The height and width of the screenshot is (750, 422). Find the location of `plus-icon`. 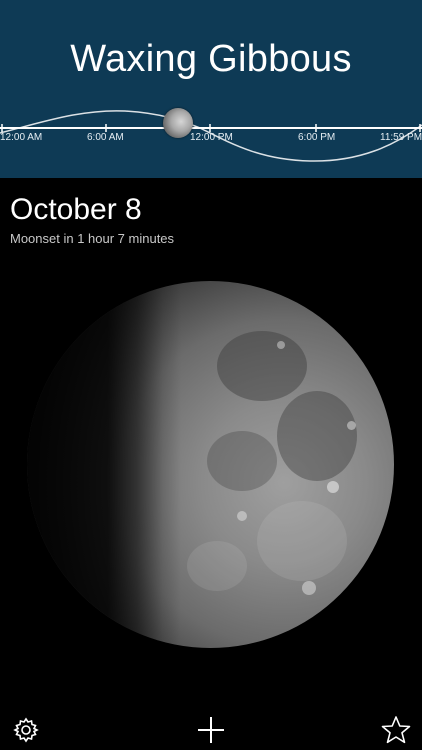

plus-icon is located at coordinates (211, 730).